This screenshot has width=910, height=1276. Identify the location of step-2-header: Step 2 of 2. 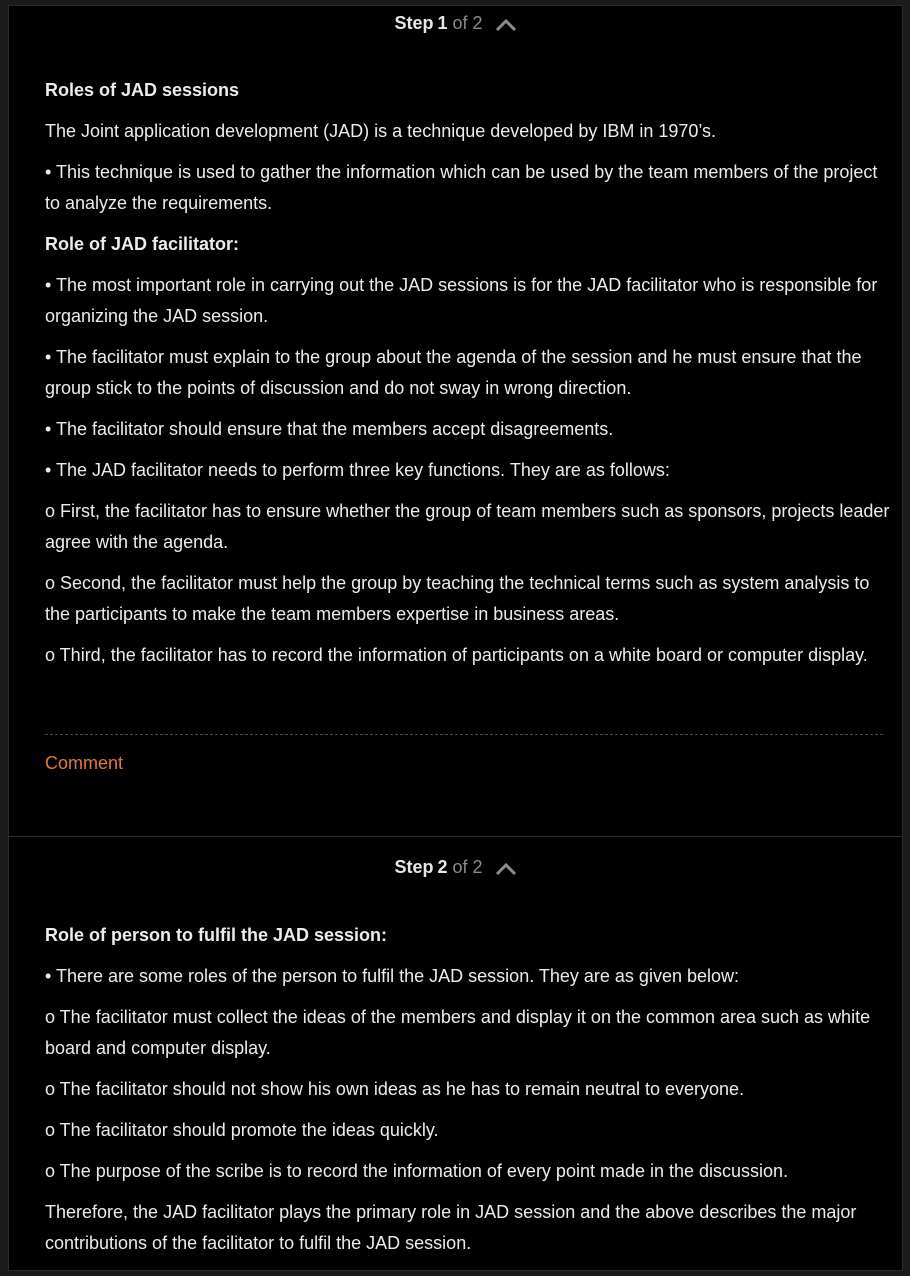
(455, 867).